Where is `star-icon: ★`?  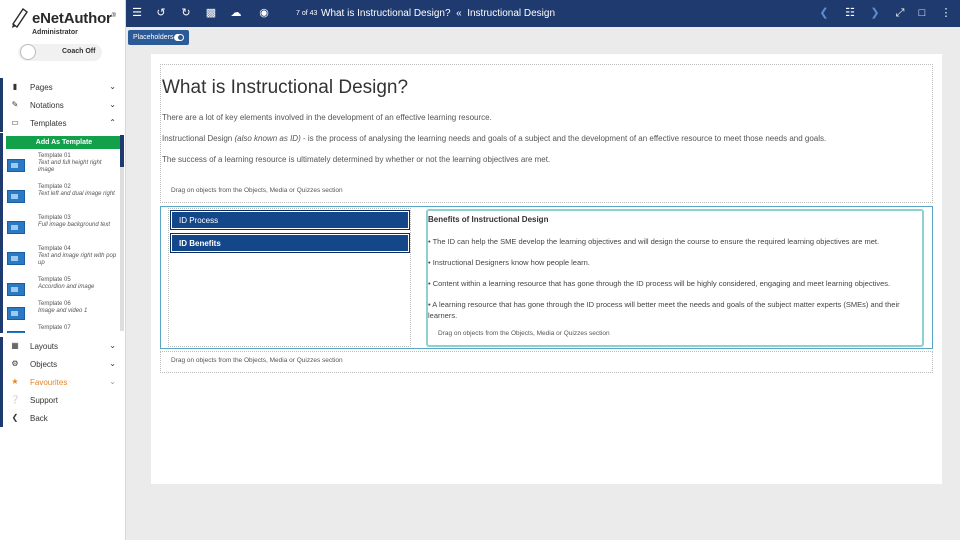 star-icon: ★ is located at coordinates (15, 381).